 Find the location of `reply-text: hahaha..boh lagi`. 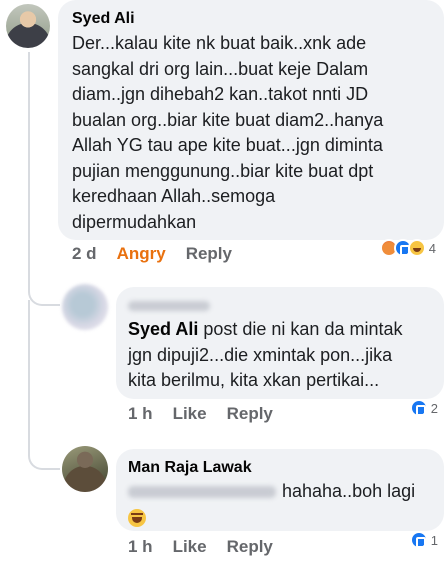

reply-text: hahaha..boh lagi is located at coordinates (280, 492).